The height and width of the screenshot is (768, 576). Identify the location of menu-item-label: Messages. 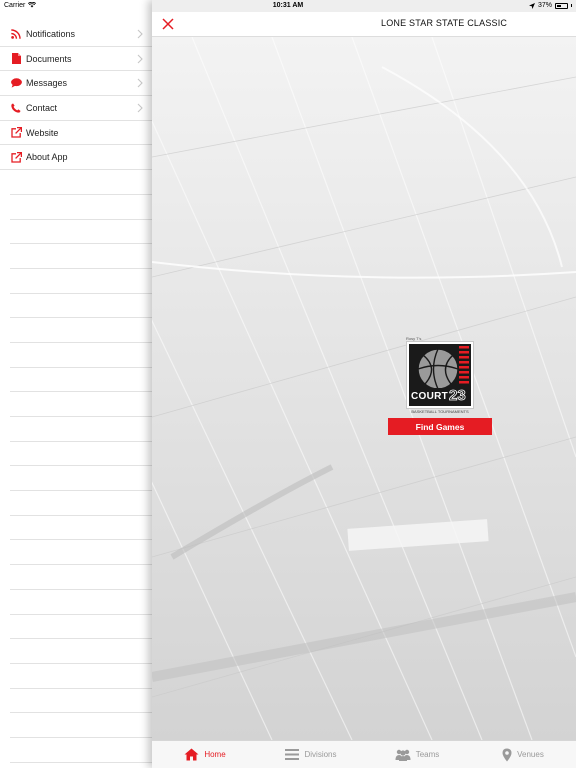
(47, 83).